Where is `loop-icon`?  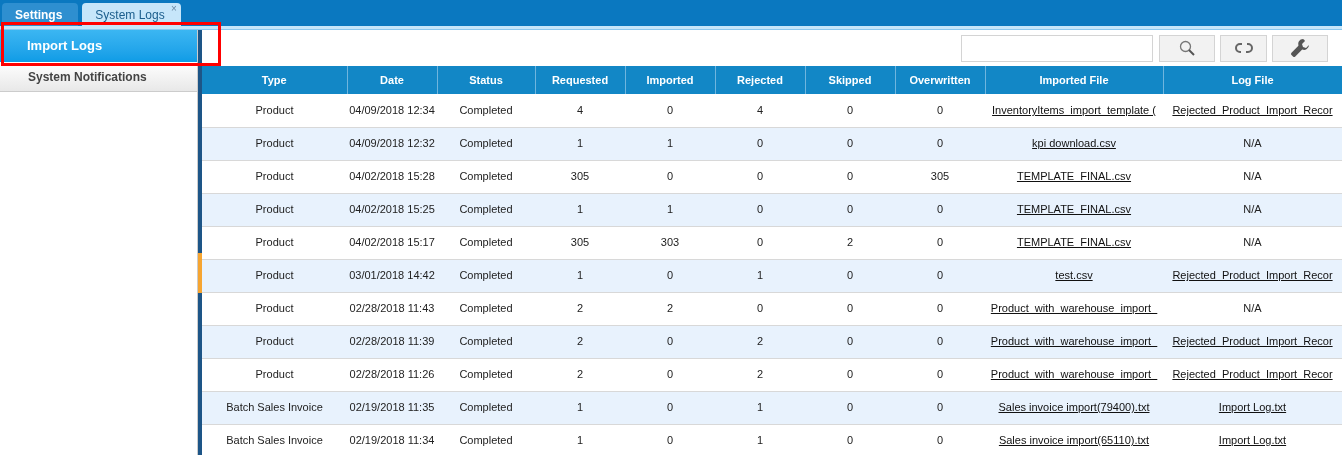 loop-icon is located at coordinates (1243, 48).